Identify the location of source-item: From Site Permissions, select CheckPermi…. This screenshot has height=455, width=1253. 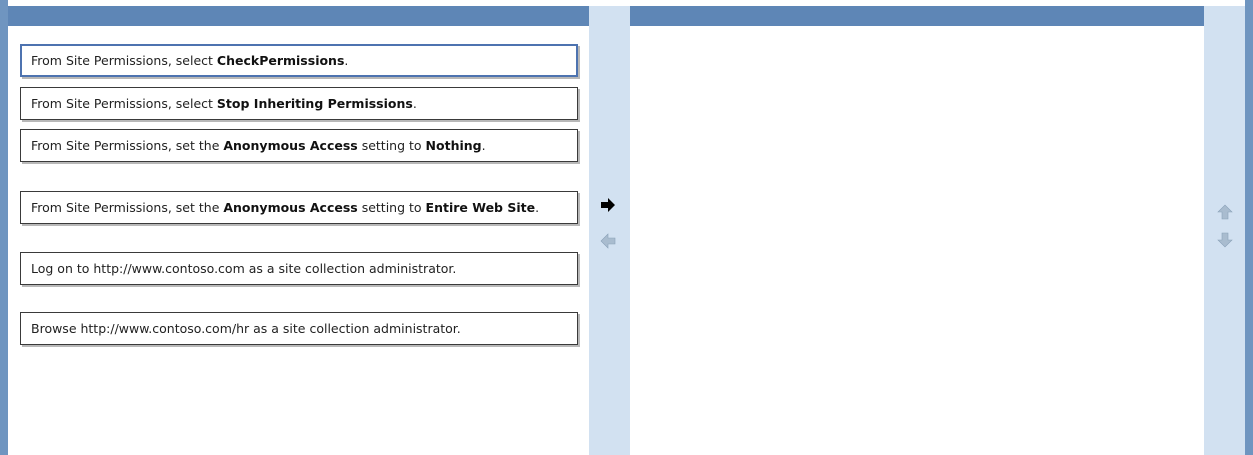
(299, 60).